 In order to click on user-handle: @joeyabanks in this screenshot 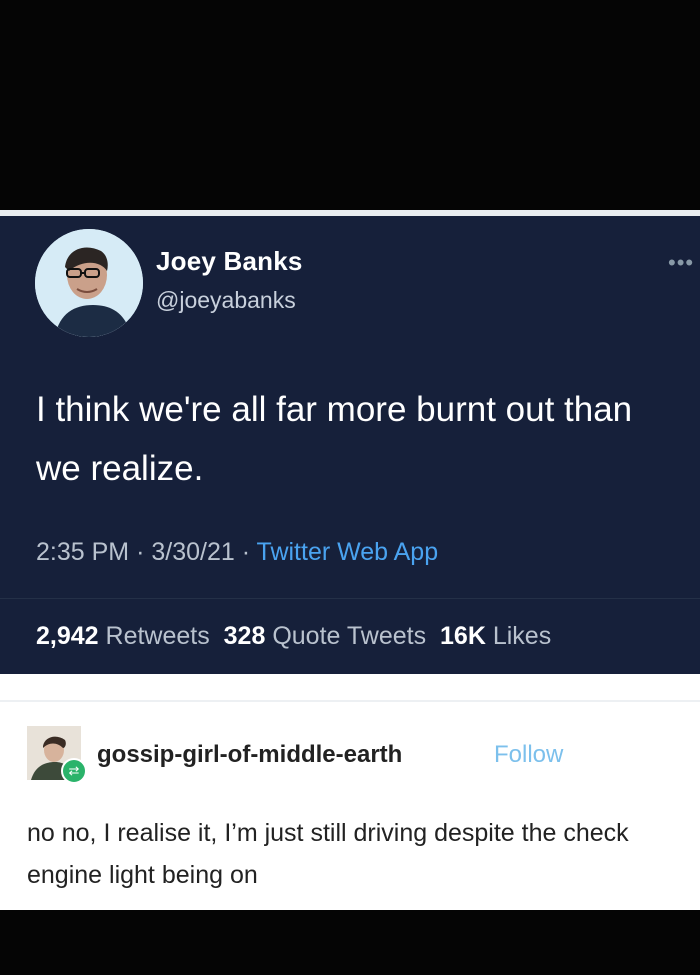, I will do `click(226, 300)`.